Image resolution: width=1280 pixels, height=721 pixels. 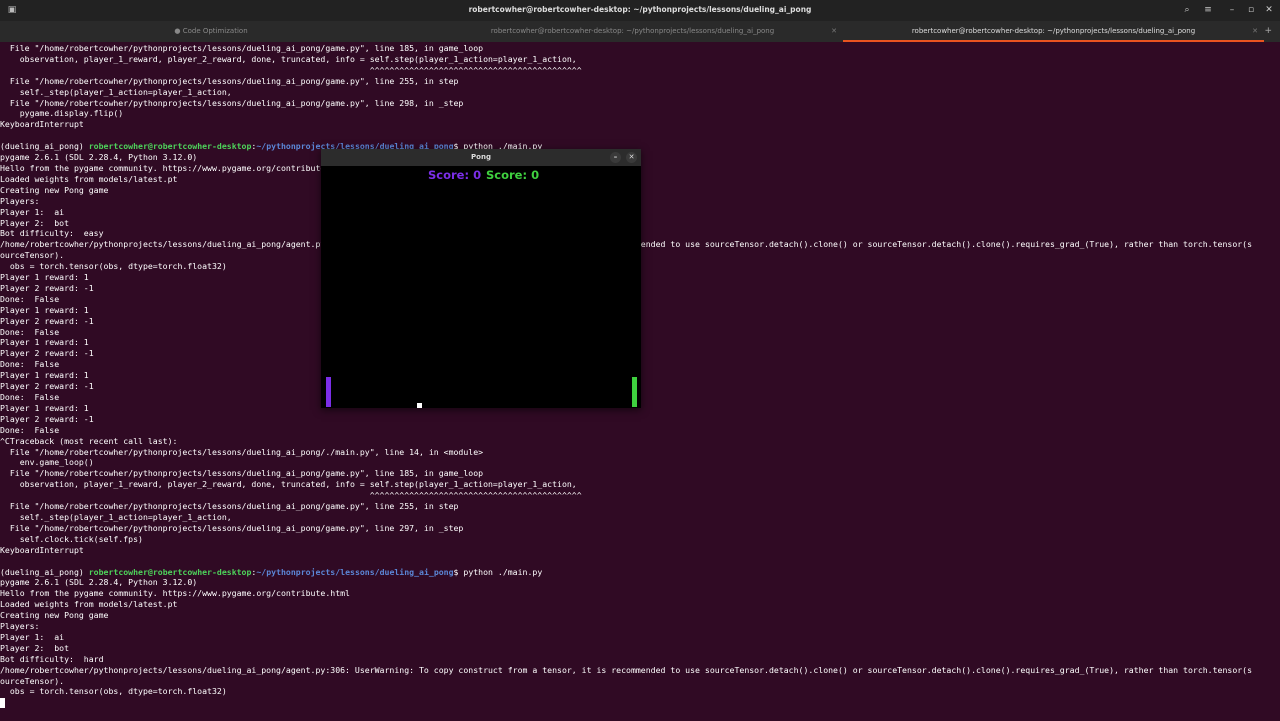 What do you see at coordinates (54, 615) in the screenshot?
I see `terminal-line: Creating new Pong game` at bounding box center [54, 615].